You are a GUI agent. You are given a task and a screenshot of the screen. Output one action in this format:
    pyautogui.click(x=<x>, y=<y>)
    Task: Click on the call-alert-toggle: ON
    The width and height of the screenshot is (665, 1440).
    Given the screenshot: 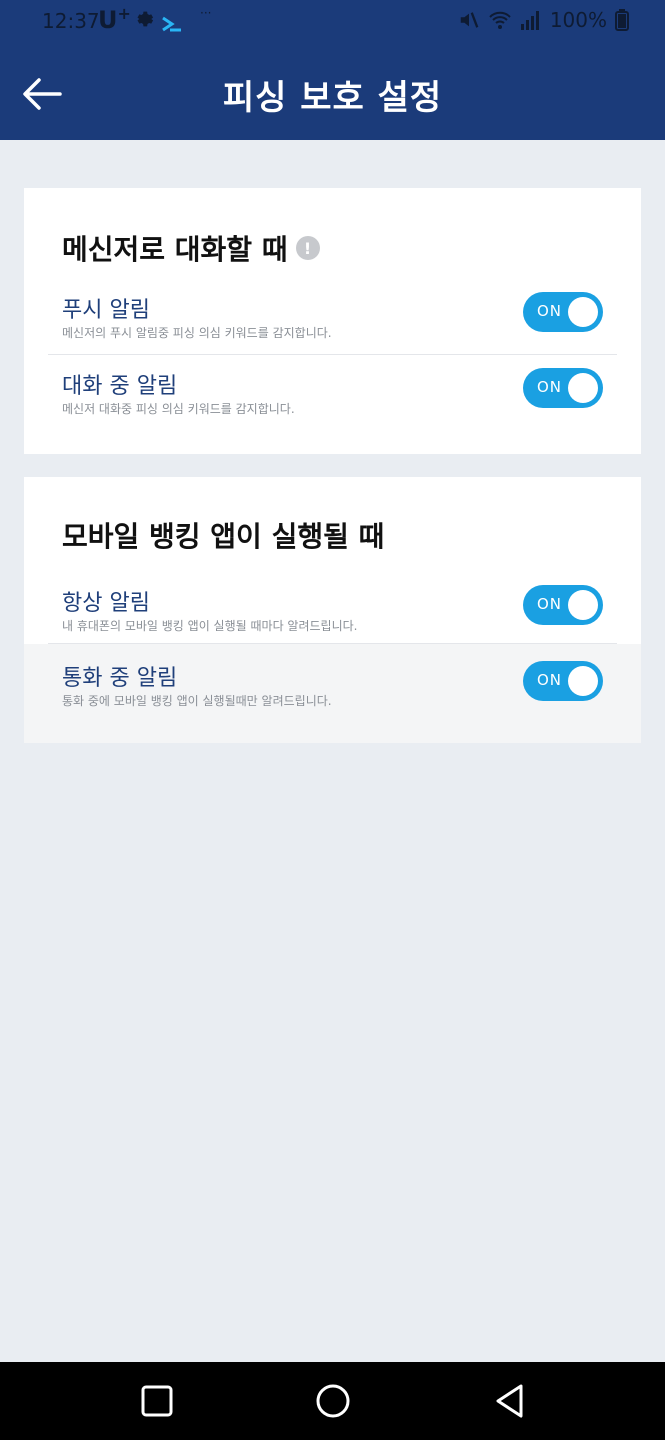 What is the action you would take?
    pyautogui.click(x=563, y=681)
    